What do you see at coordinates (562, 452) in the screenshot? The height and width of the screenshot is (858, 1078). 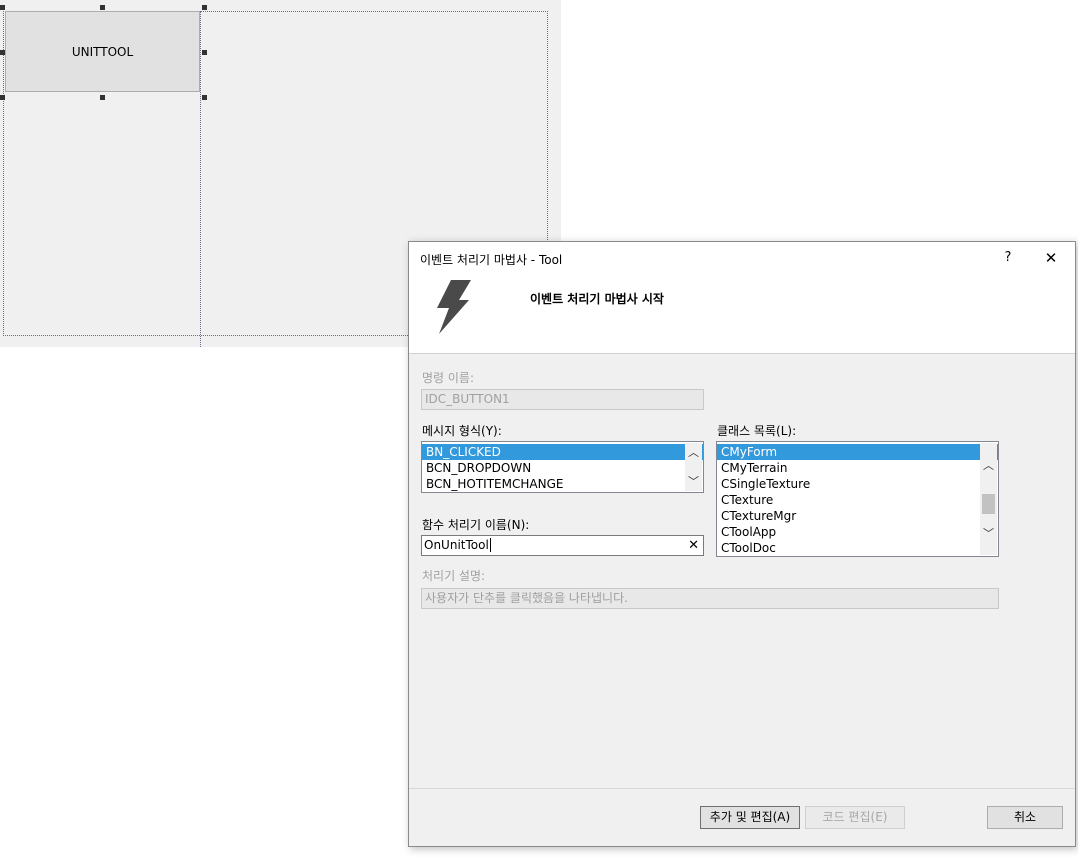 I see `list-item: BN_CLICKED` at bounding box center [562, 452].